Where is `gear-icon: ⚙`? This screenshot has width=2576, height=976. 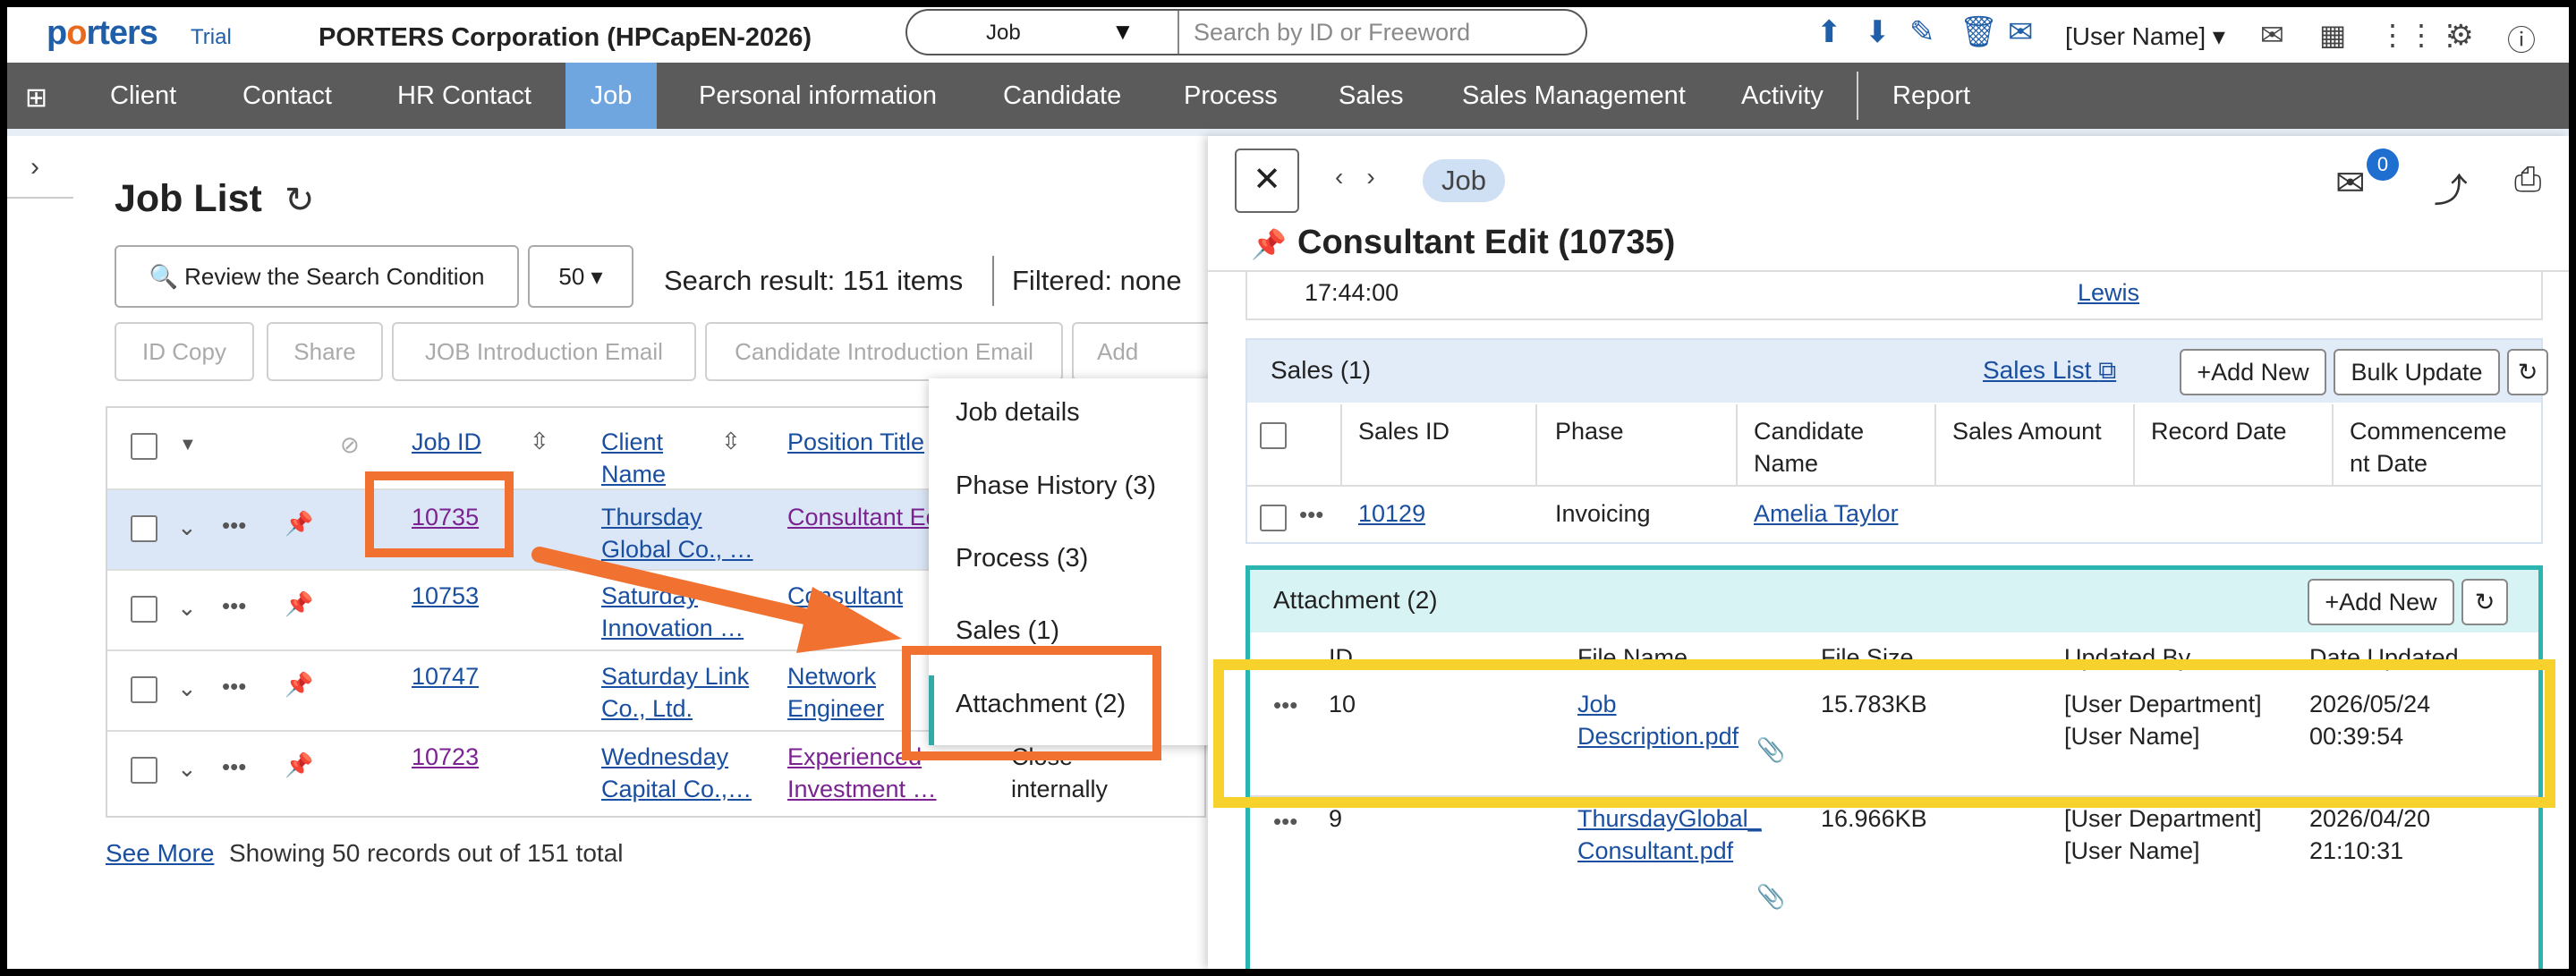
gear-icon: ⚙ is located at coordinates (2461, 35).